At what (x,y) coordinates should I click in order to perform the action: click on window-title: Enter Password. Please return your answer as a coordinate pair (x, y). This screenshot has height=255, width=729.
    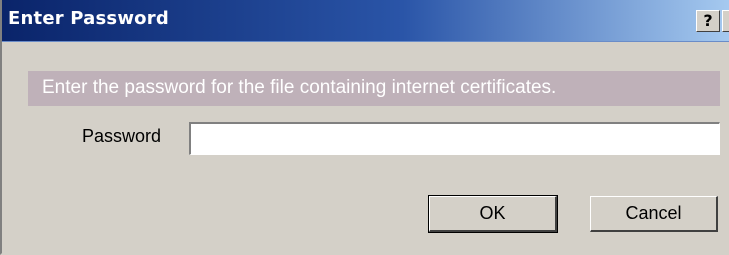
    Looking at the image, I should click on (88, 18).